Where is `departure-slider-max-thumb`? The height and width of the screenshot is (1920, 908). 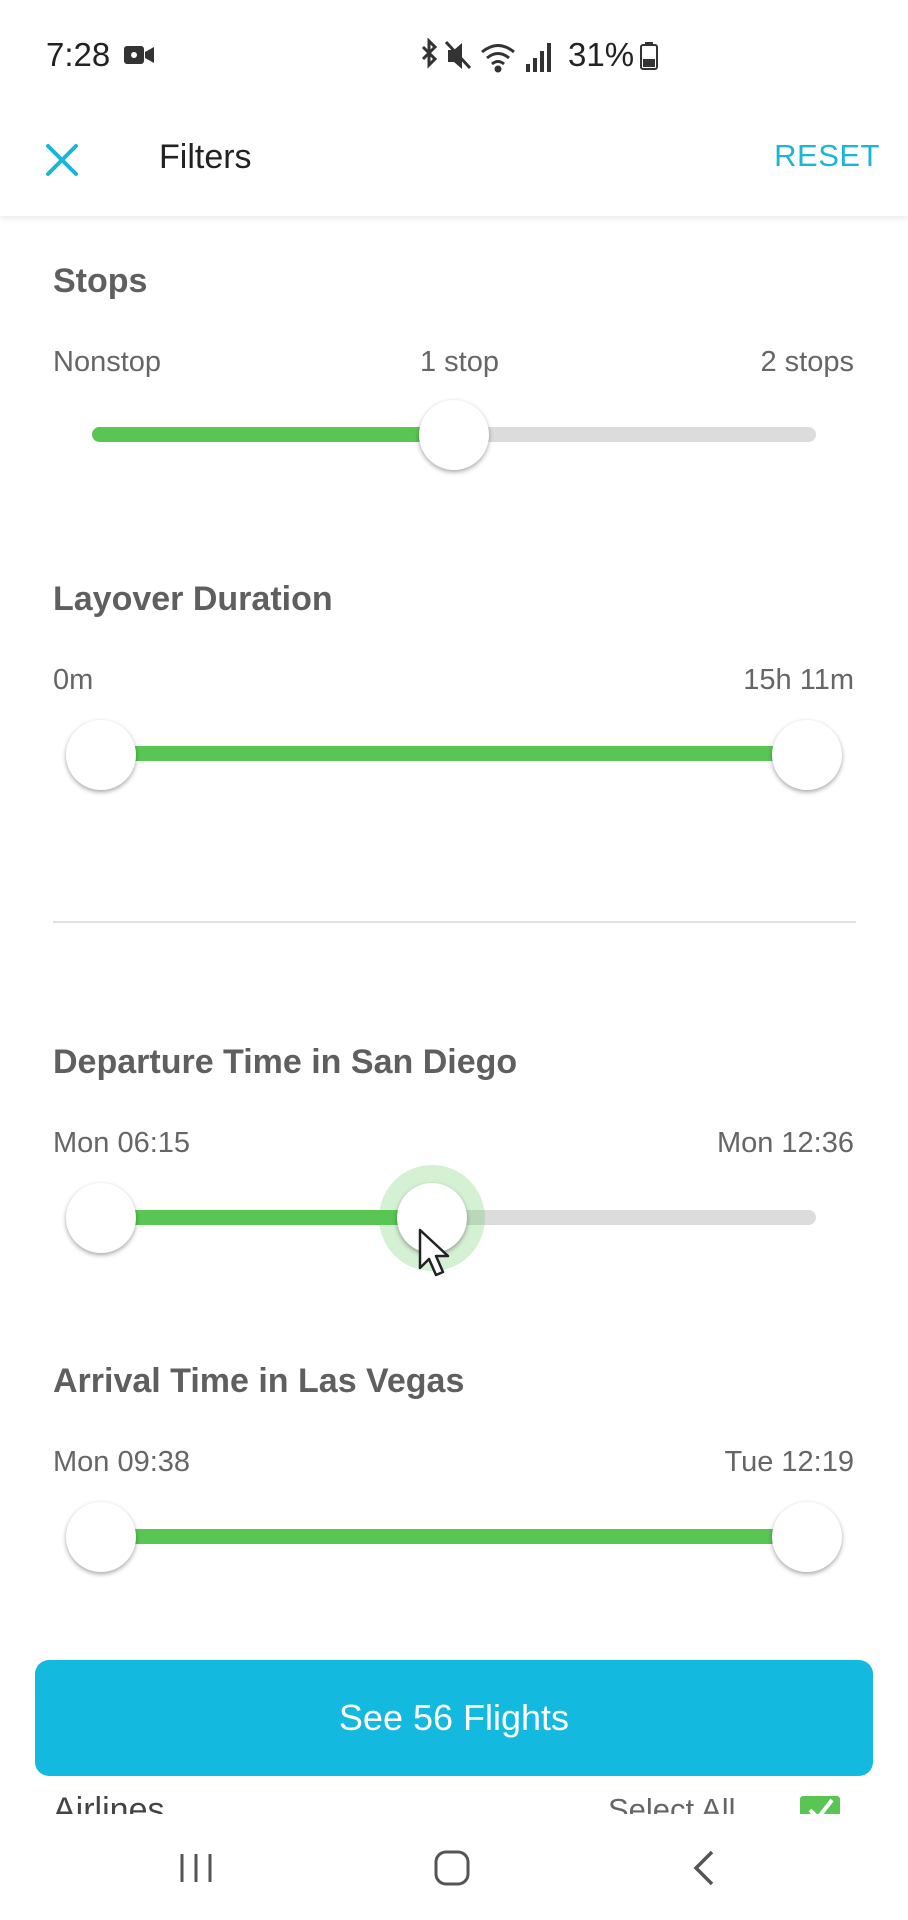
departure-slider-max-thumb is located at coordinates (432, 1218).